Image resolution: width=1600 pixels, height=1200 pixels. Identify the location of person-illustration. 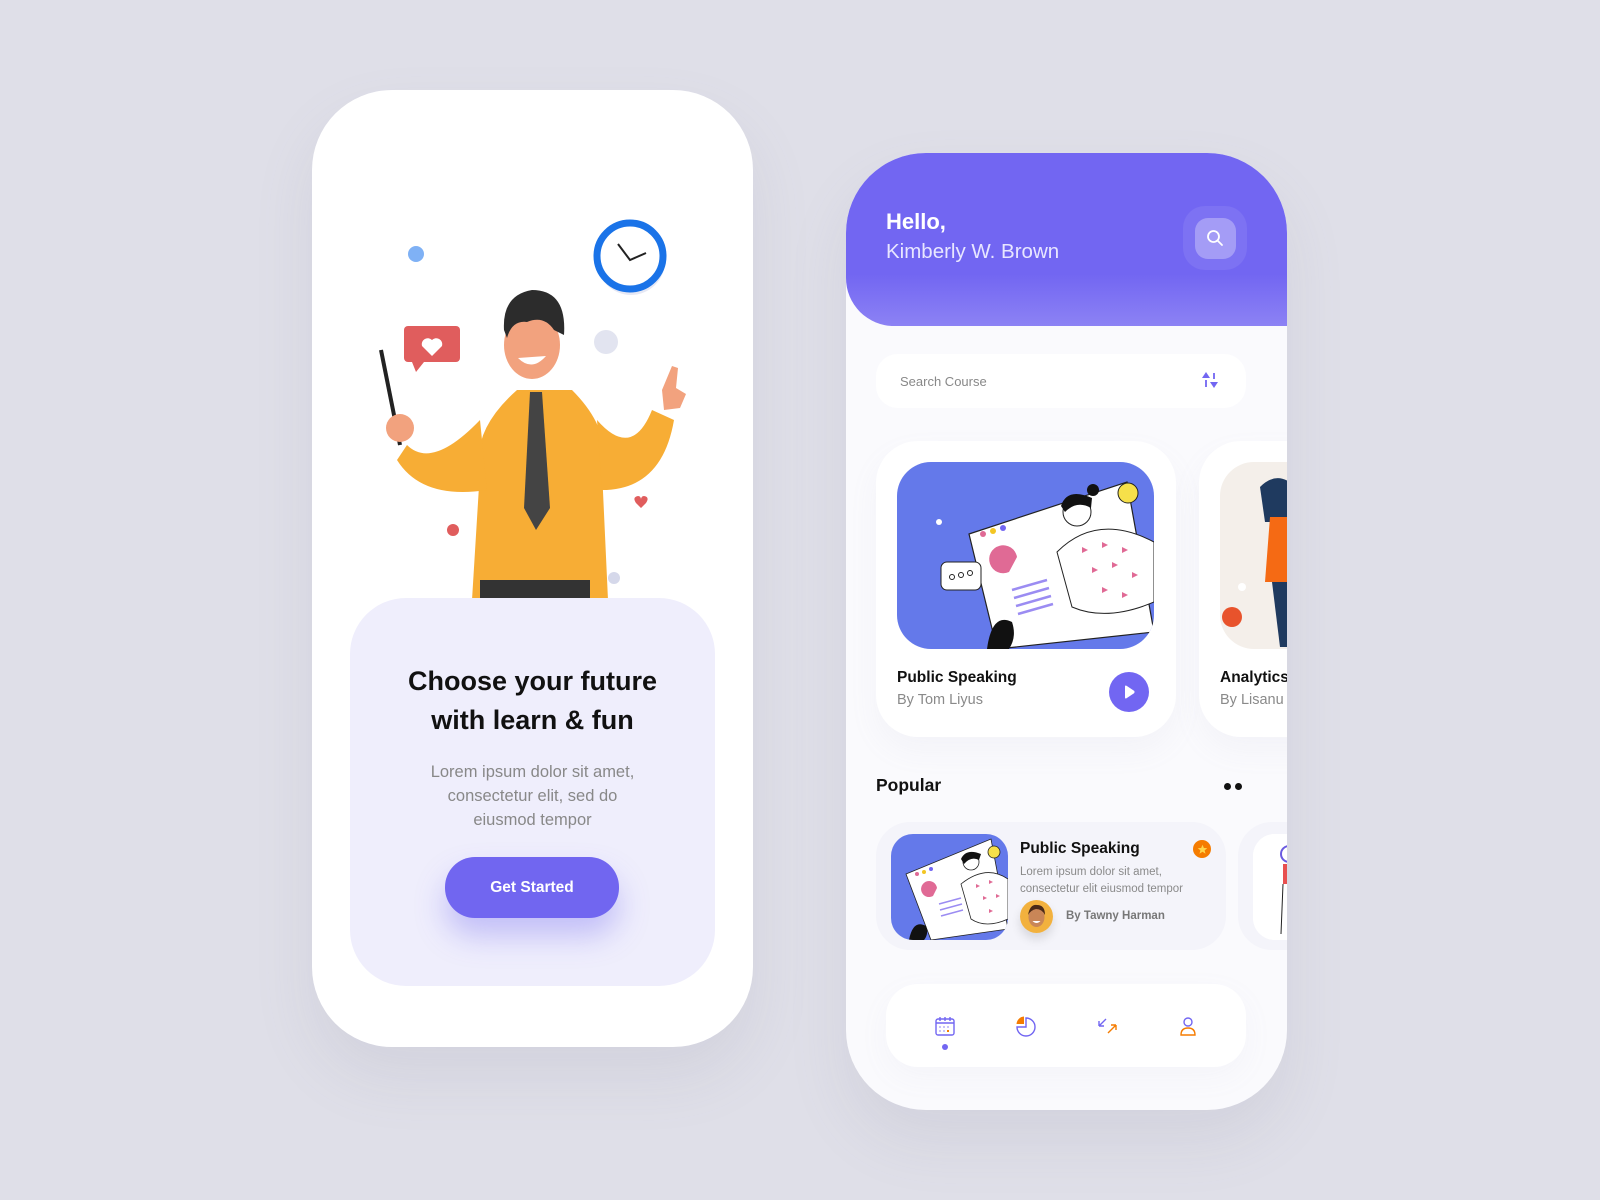
(1270, 887).